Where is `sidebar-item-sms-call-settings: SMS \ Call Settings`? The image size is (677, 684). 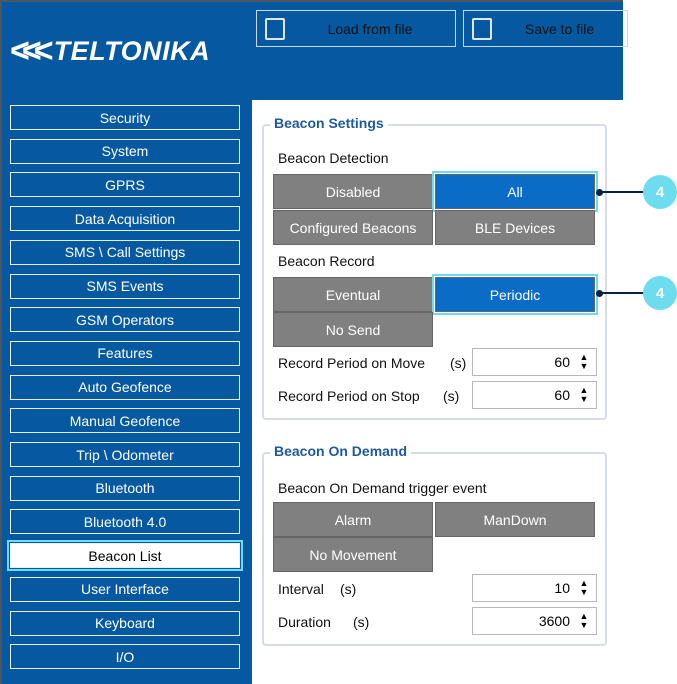 sidebar-item-sms-call-settings: SMS \ Call Settings is located at coordinates (125, 252).